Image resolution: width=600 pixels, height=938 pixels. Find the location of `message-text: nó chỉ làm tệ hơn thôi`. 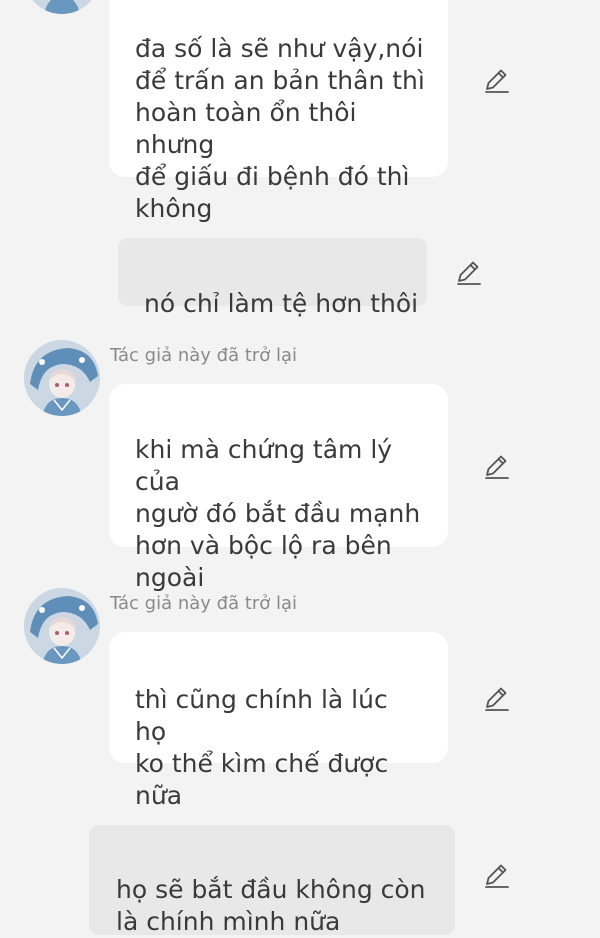

message-text: nó chỉ làm tệ hơn thôi is located at coordinates (281, 303).